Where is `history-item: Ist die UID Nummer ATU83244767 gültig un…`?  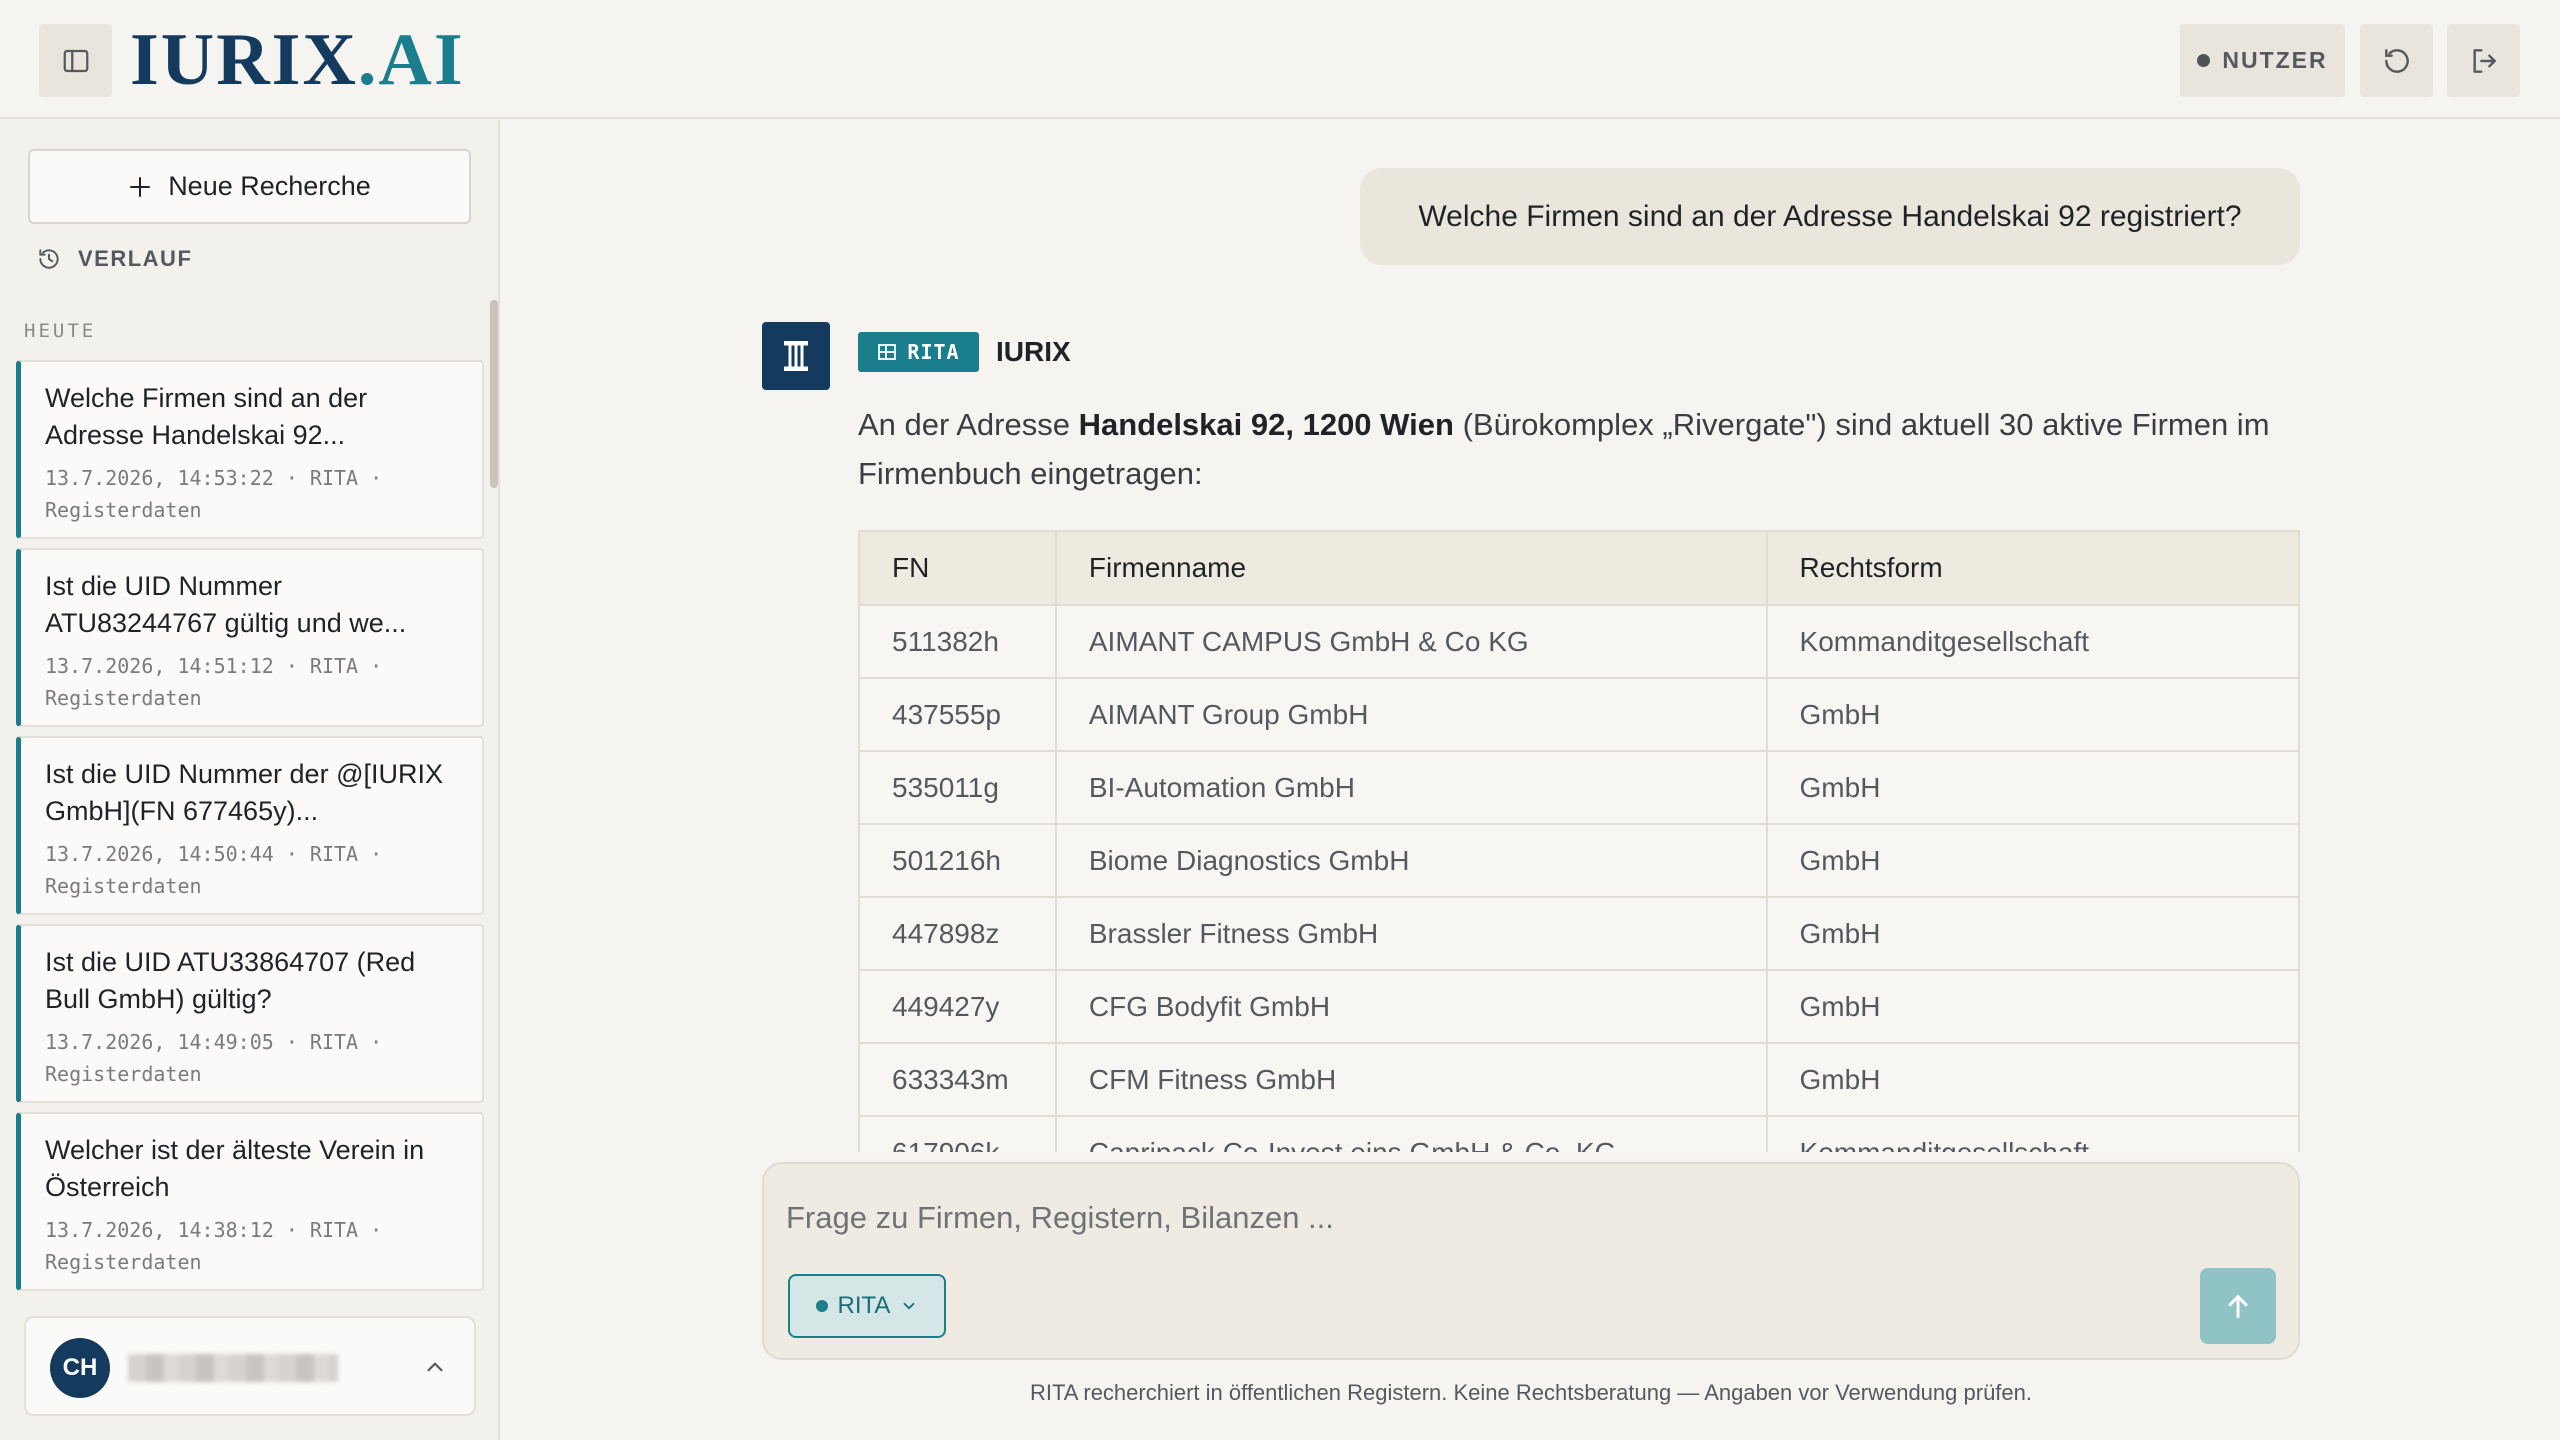 history-item: Ist die UID Nummer ATU83244767 gültig un… is located at coordinates (250, 637).